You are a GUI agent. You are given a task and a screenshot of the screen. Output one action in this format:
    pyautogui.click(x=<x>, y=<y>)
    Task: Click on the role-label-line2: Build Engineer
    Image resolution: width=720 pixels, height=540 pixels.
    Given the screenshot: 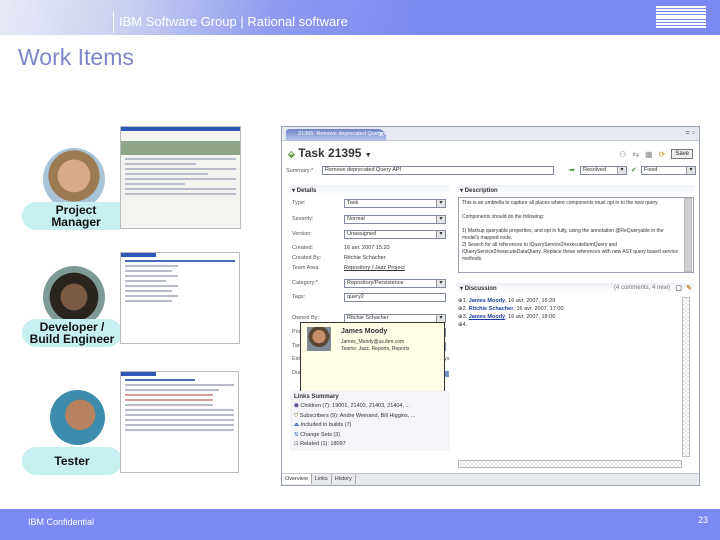 What is the action you would take?
    pyautogui.click(x=72, y=339)
    